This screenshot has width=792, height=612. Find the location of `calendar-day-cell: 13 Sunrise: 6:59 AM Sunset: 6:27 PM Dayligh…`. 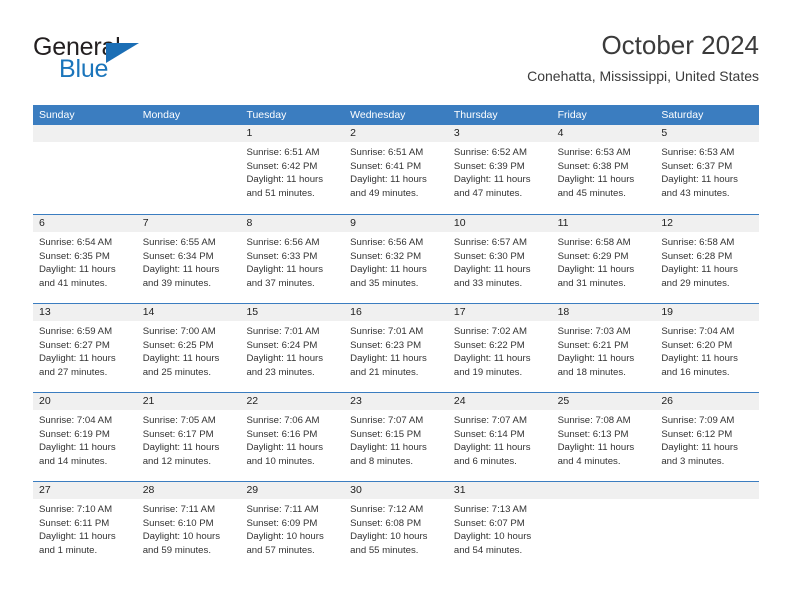

calendar-day-cell: 13 Sunrise: 6:59 AM Sunset: 6:27 PM Dayligh… is located at coordinates (85, 348).